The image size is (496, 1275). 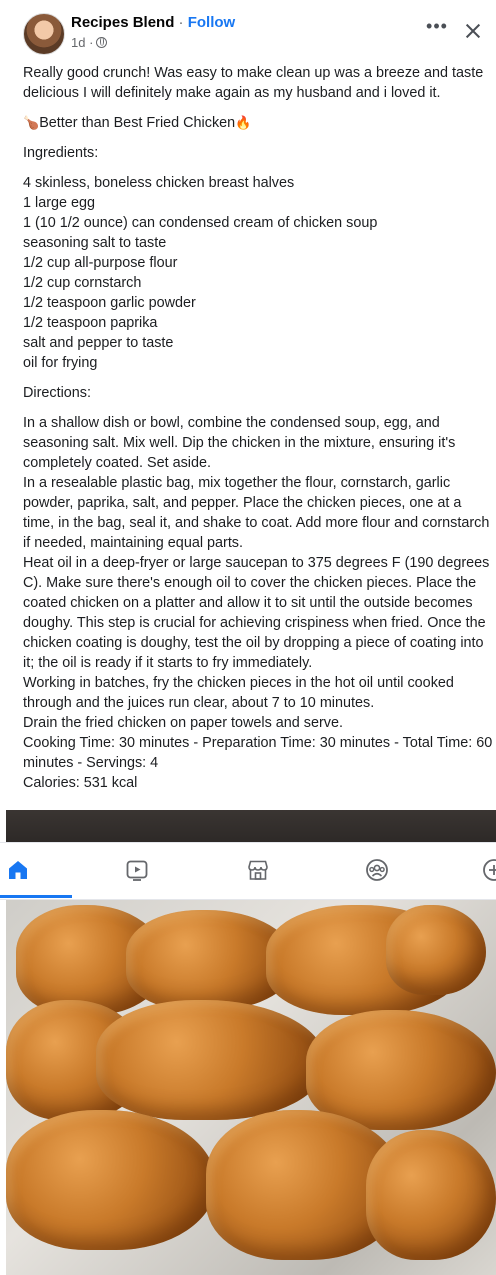 I want to click on more-options-button: •••, so click(x=437, y=31).